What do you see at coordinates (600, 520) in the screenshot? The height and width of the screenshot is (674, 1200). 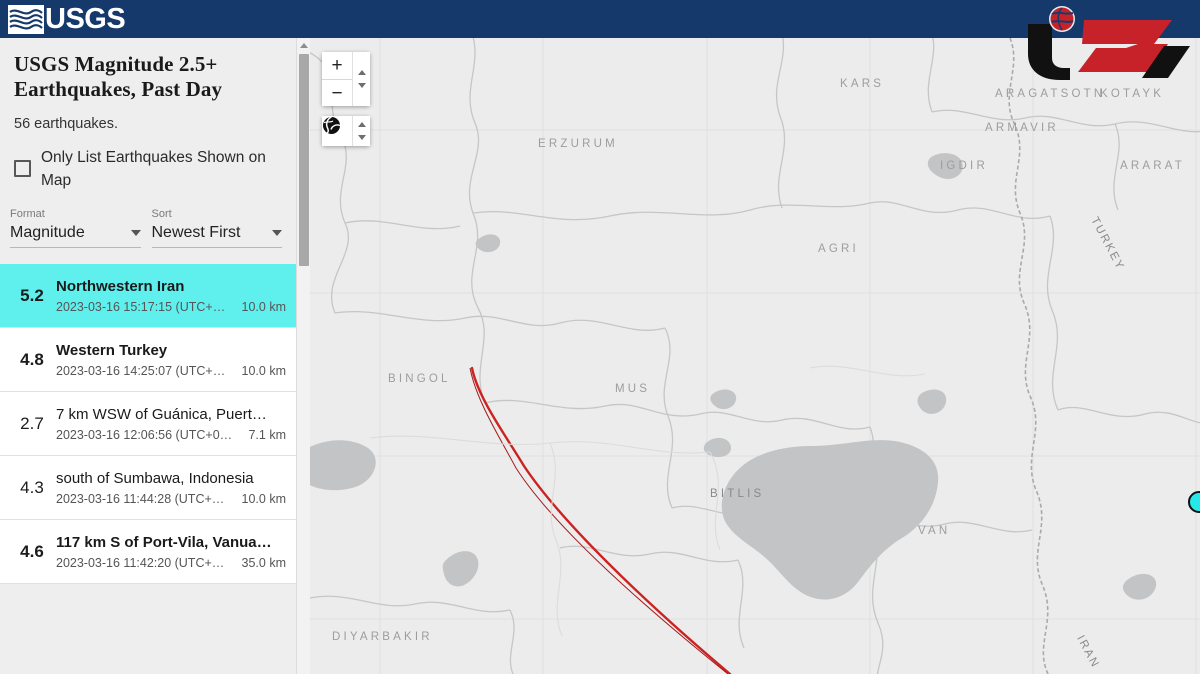 I see `map-fault-line` at bounding box center [600, 520].